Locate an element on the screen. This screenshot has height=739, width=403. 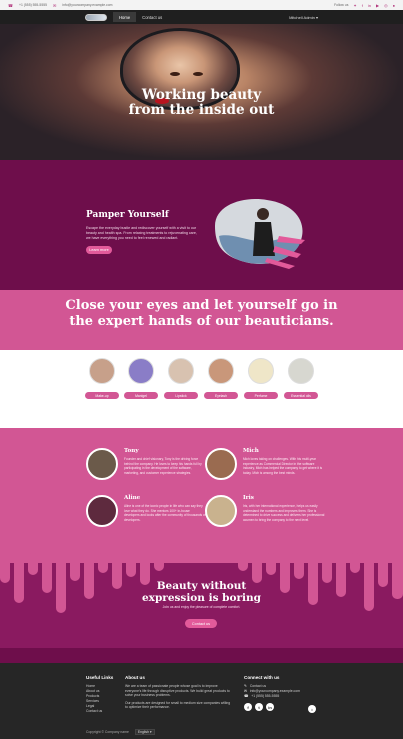
home-icon: ⌂ is located at coordinates (312, 709).